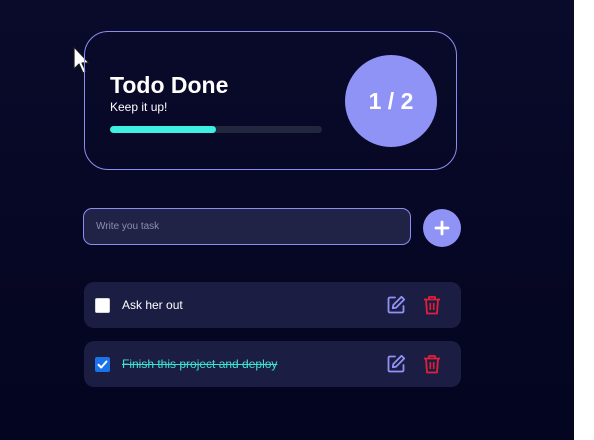 The image size is (594, 440). Describe the element at coordinates (169, 85) in the screenshot. I see `summary-title: Todo Done` at that location.